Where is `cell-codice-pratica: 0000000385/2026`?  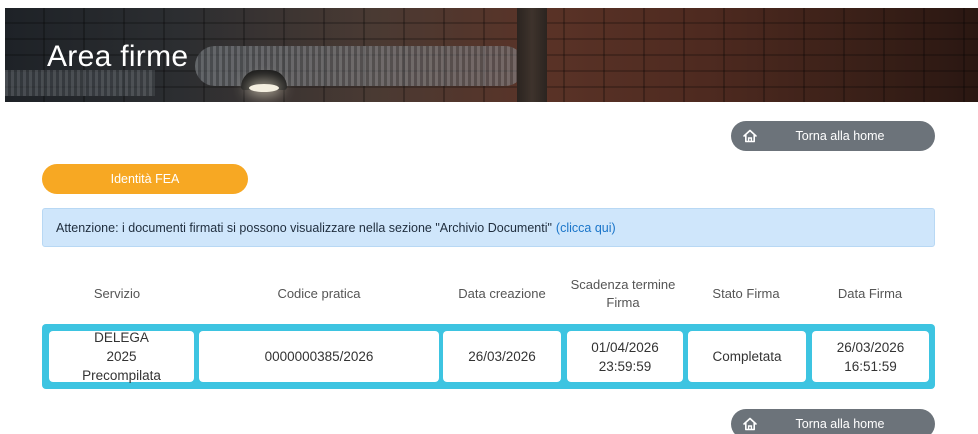 cell-codice-pratica: 0000000385/2026 is located at coordinates (319, 356).